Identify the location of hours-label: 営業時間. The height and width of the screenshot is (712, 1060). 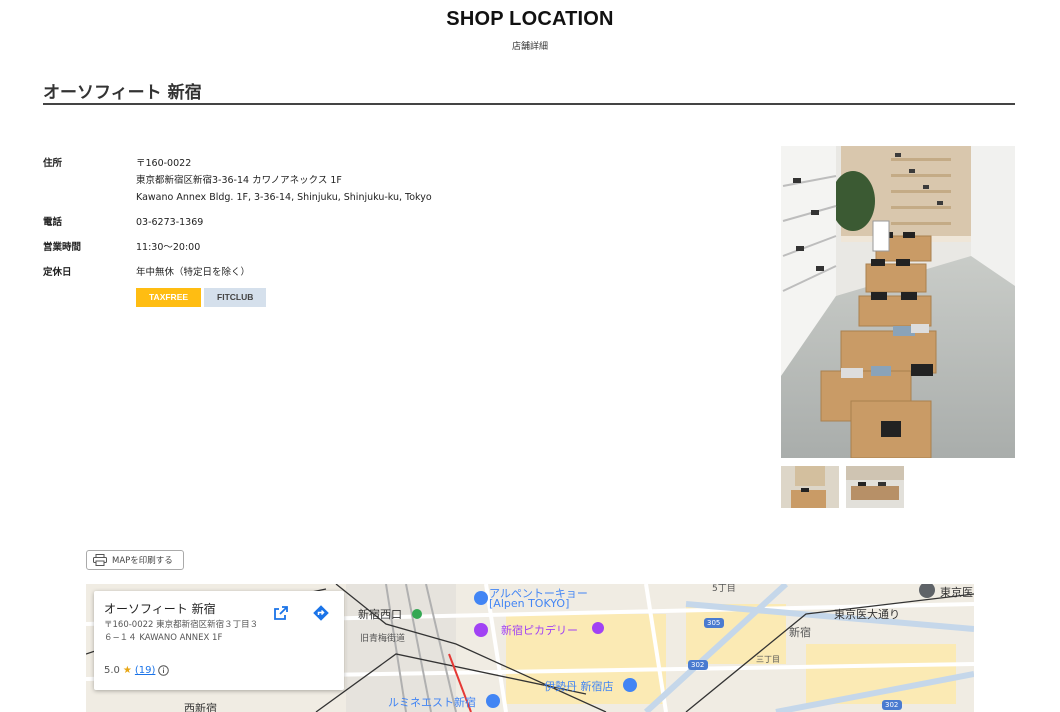
(62, 247).